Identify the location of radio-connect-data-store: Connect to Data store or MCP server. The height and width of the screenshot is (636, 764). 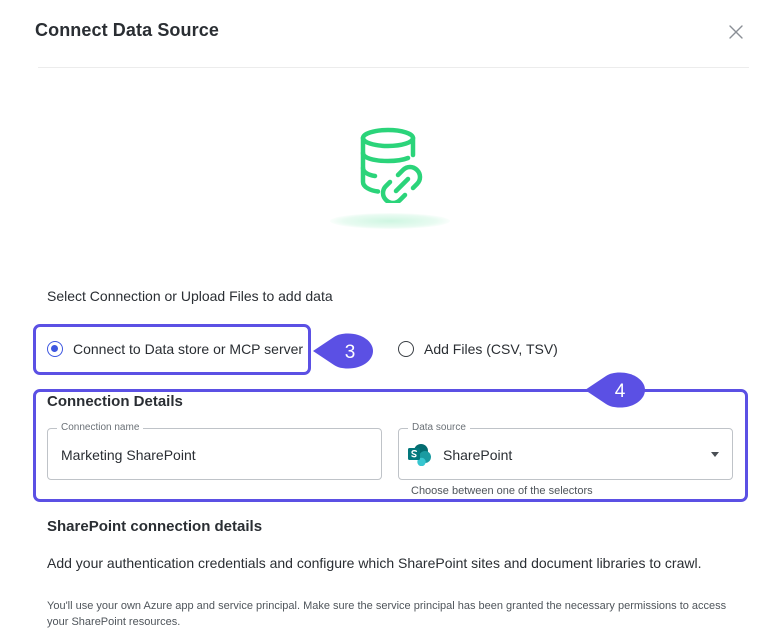
(175, 349).